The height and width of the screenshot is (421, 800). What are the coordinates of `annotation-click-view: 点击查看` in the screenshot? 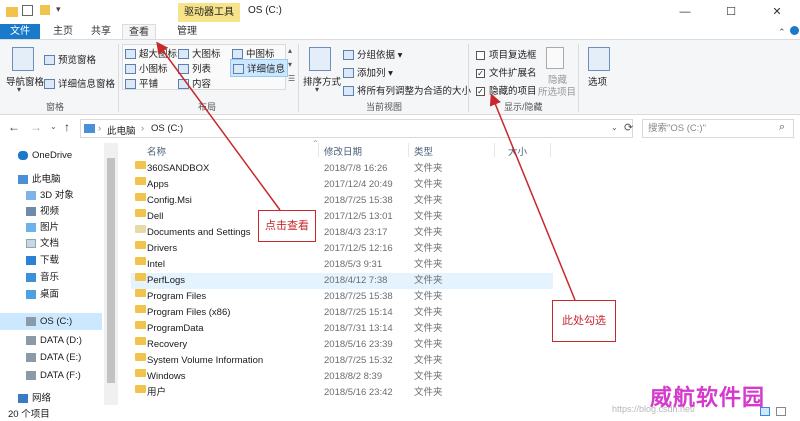 It's located at (287, 226).